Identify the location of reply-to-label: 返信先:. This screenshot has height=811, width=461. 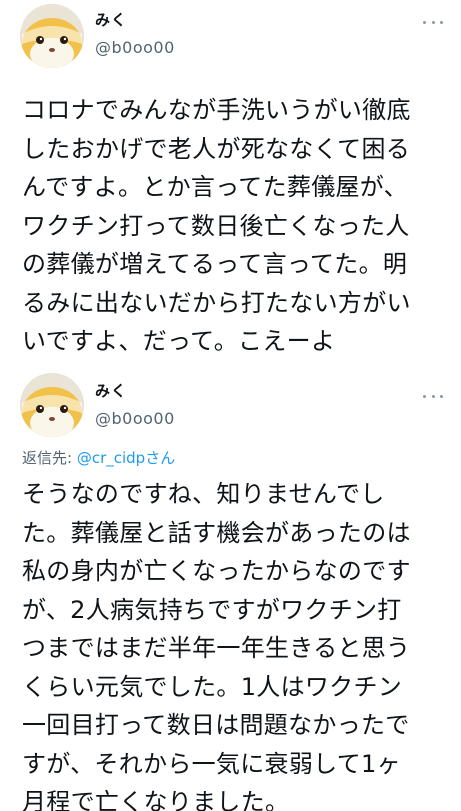
(49, 458).